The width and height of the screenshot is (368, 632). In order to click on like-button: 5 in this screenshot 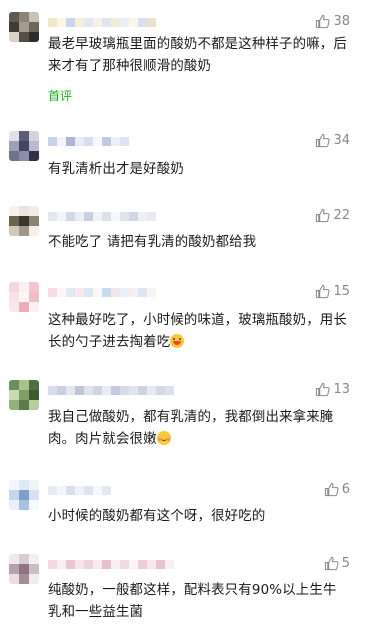, I will do `click(337, 563)`.